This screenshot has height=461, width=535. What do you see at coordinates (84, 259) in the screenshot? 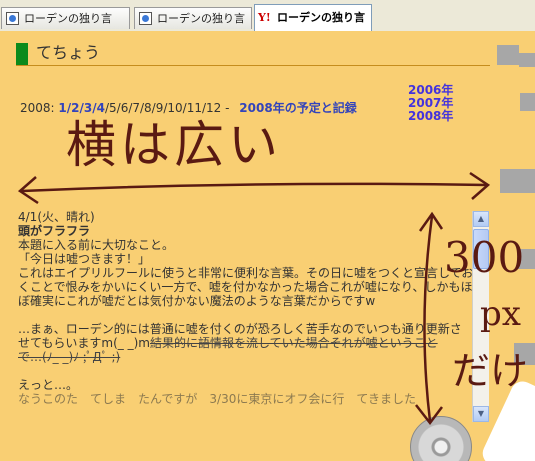
I see `entry-line: 「今日は嘘つきます！」` at bounding box center [84, 259].